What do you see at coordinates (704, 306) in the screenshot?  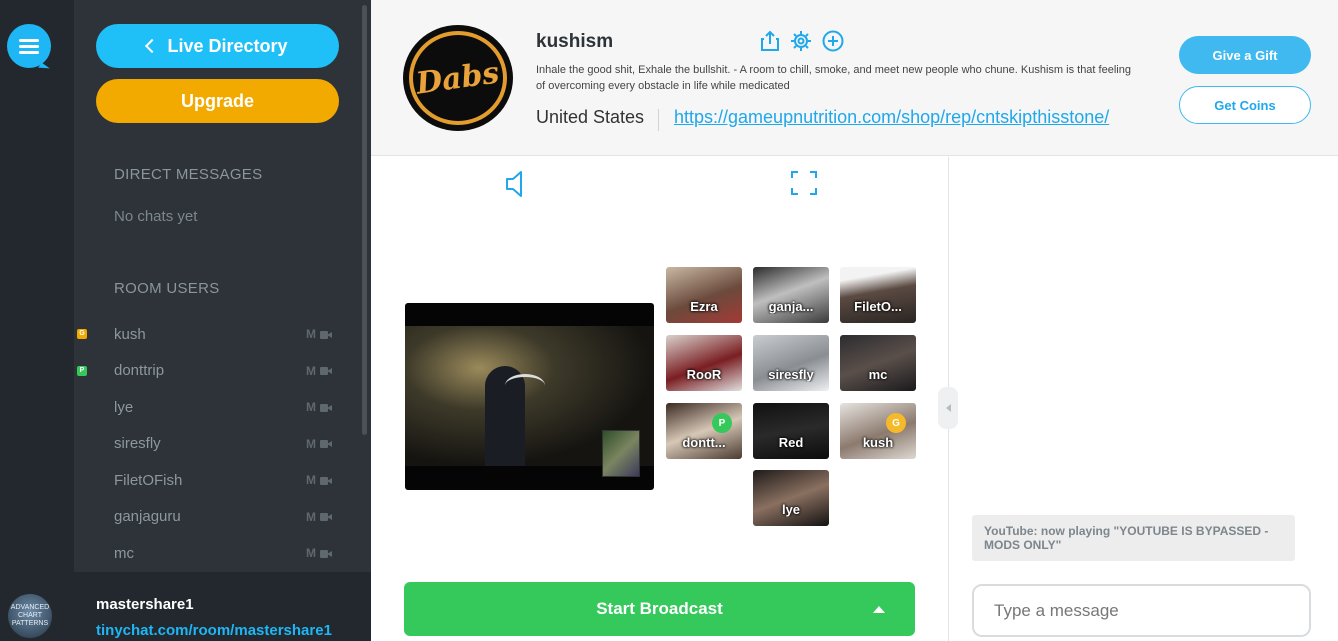 I see `video-tile-label: Ezra` at bounding box center [704, 306].